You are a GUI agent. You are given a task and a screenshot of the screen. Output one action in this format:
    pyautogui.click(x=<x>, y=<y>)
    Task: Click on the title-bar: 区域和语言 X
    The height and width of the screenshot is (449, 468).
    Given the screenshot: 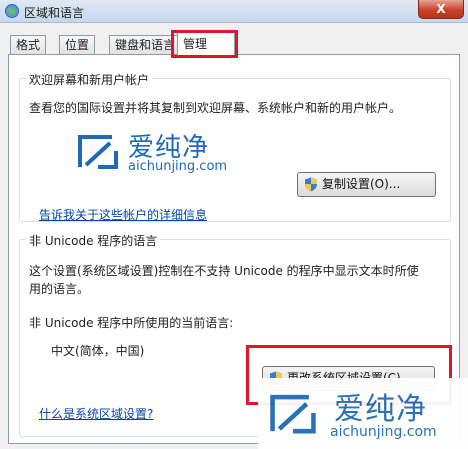 What is the action you would take?
    pyautogui.click(x=234, y=11)
    